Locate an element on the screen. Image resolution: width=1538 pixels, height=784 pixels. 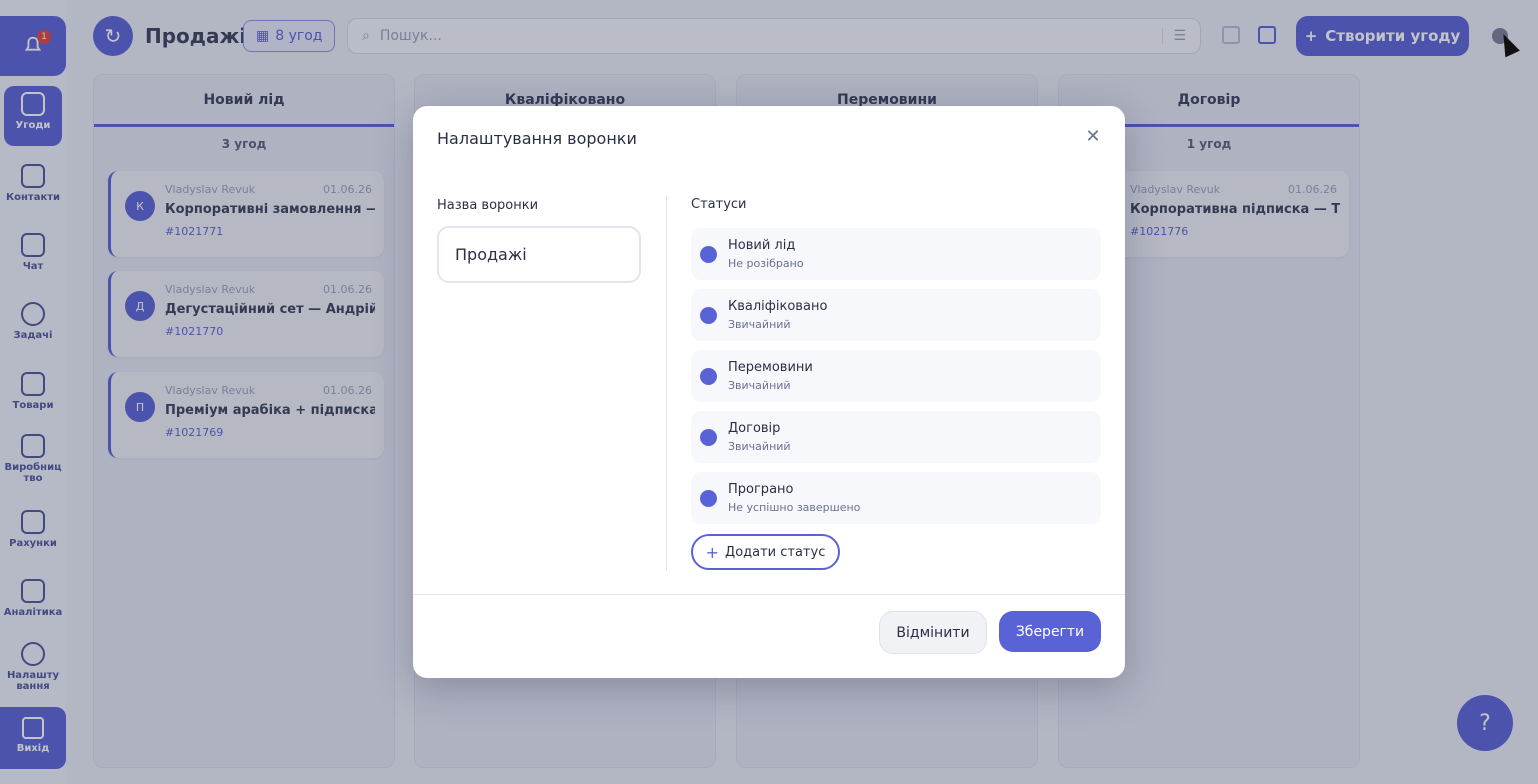
cancel-button: Відмінити is located at coordinates (933, 632).